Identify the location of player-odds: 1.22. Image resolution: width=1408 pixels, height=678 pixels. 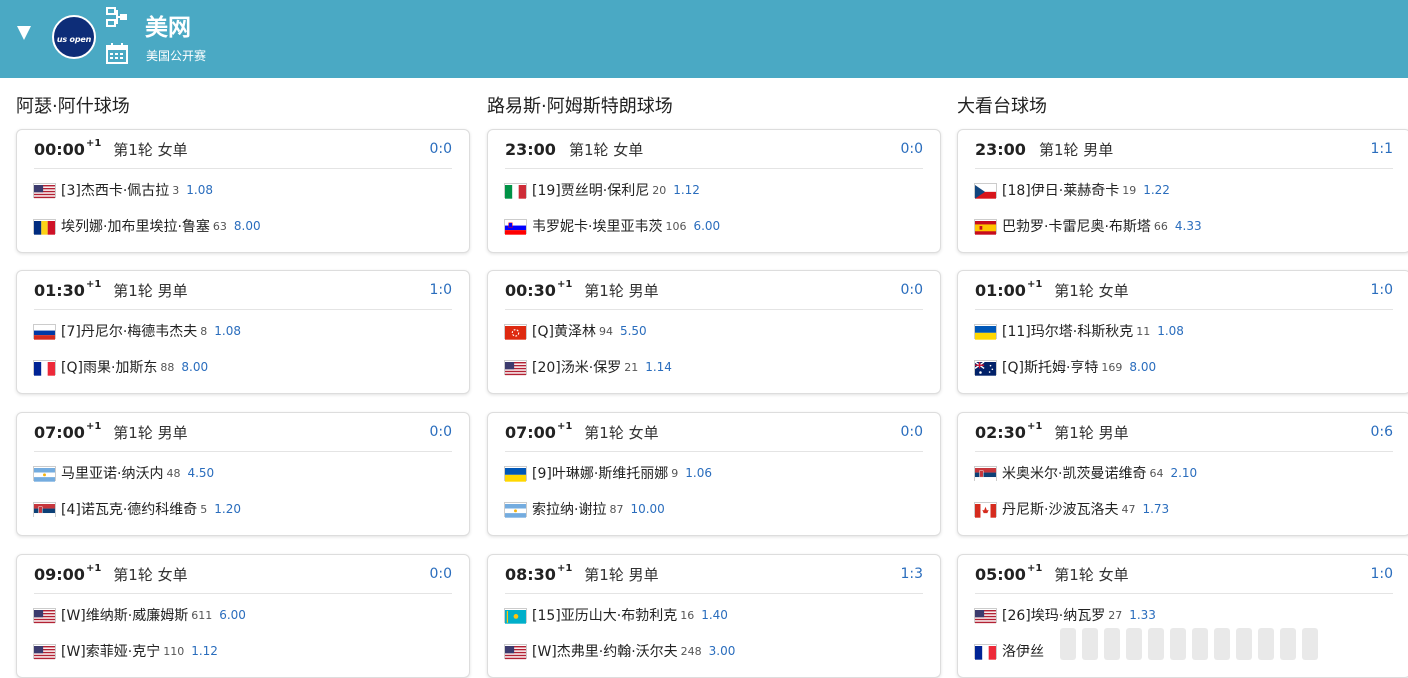
(1156, 190).